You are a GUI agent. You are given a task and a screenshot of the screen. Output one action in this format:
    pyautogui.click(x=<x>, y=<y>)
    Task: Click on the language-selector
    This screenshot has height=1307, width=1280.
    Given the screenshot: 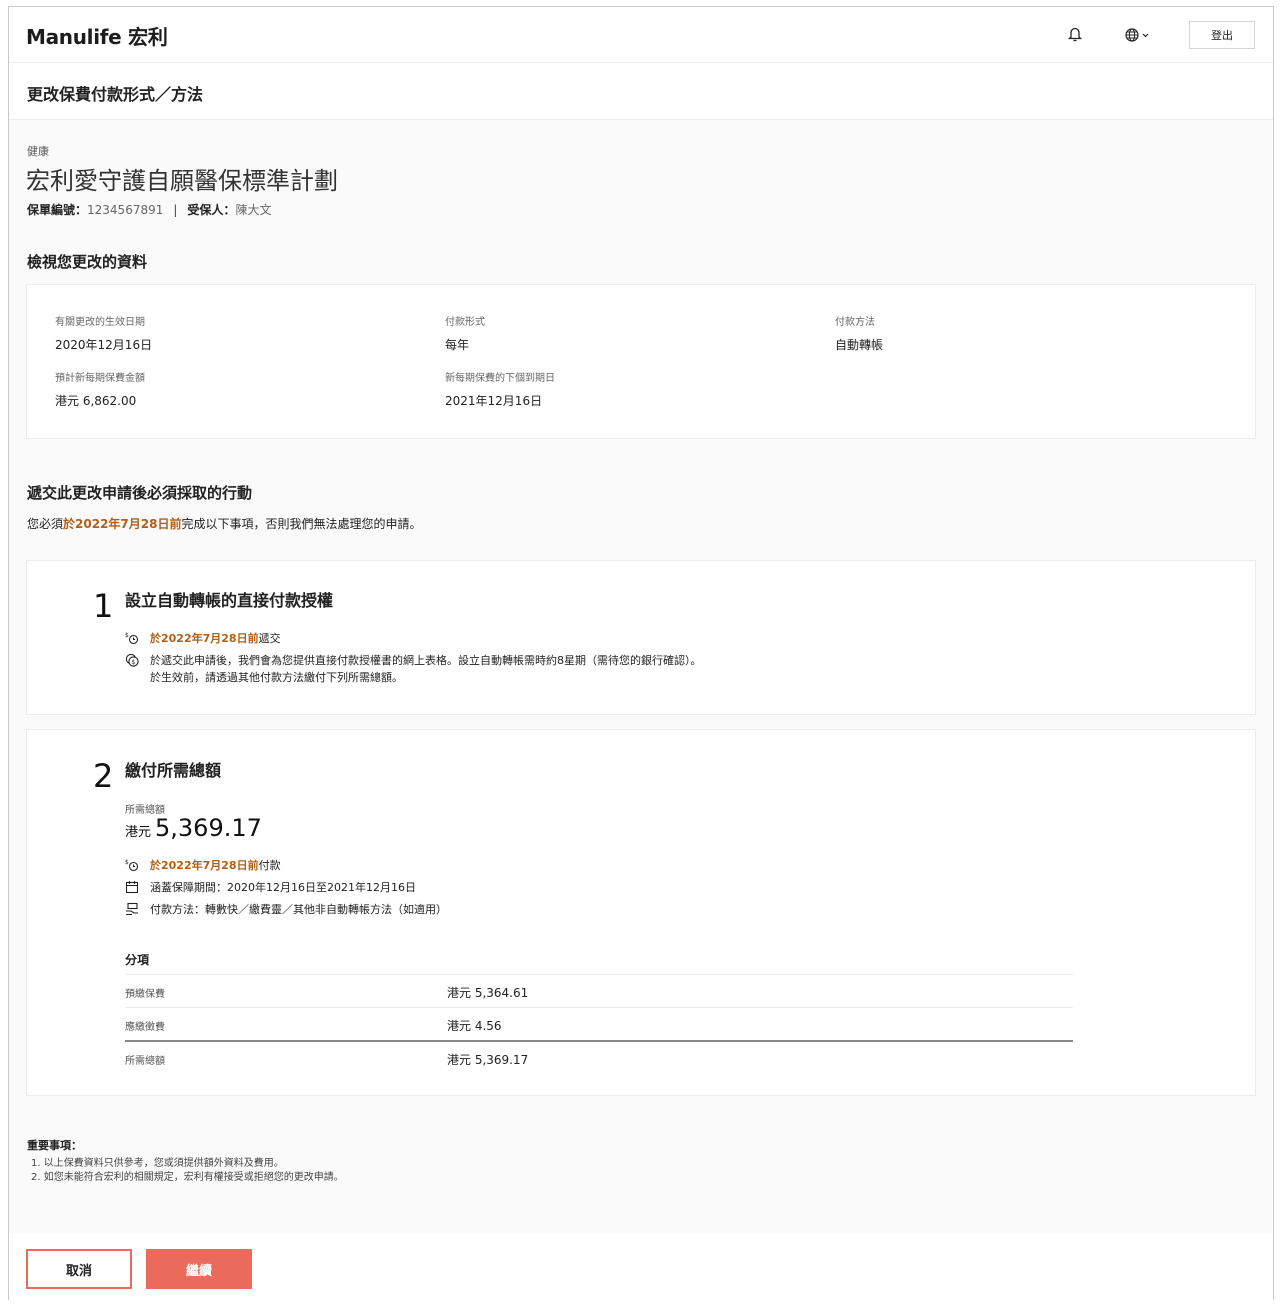 What is the action you would take?
    pyautogui.click(x=1138, y=35)
    